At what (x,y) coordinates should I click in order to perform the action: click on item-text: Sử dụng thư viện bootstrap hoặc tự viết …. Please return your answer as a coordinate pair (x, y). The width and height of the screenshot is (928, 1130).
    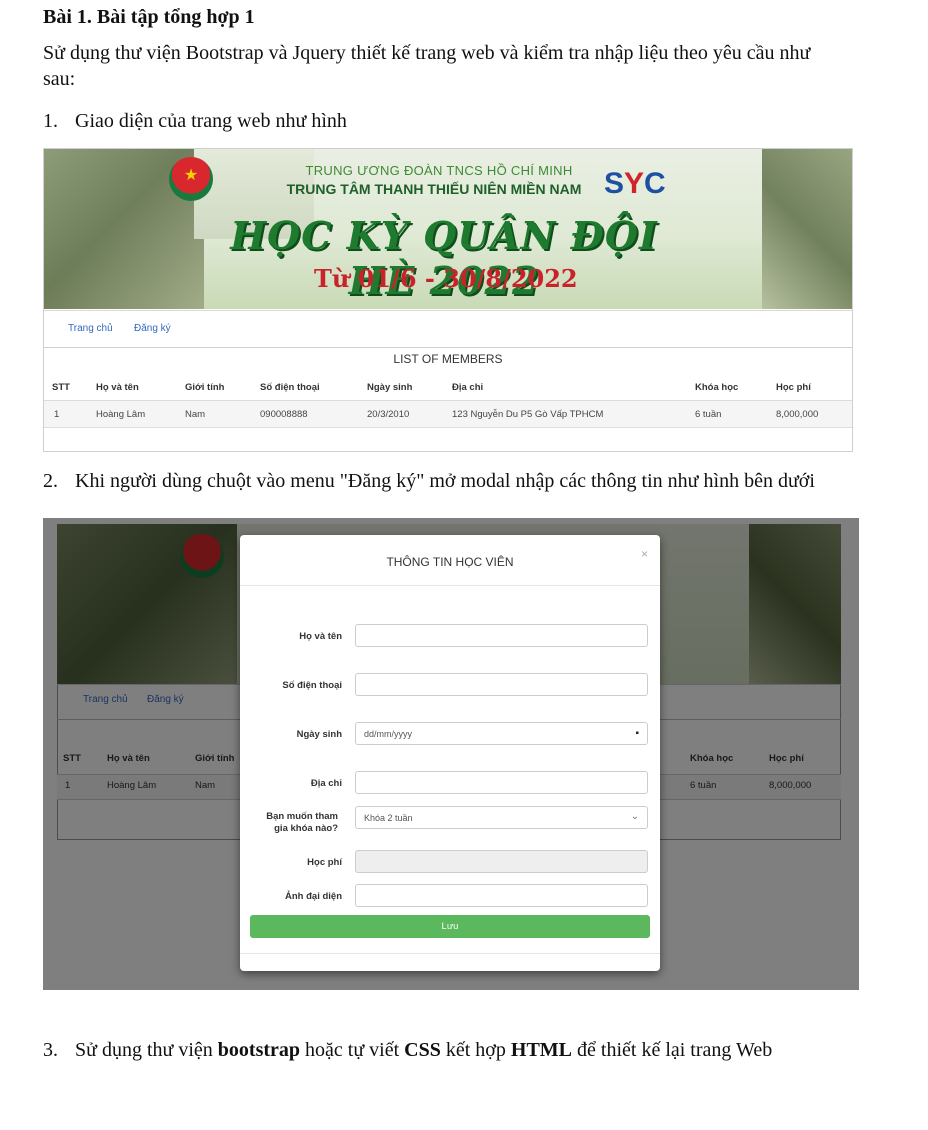
    Looking at the image, I should click on (424, 1050).